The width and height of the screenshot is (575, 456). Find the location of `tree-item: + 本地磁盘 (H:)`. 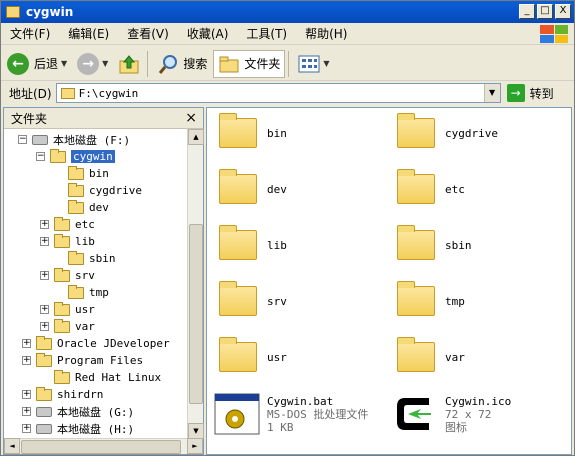

tree-item: + 本地磁盘 (H:) is located at coordinates (78, 428).